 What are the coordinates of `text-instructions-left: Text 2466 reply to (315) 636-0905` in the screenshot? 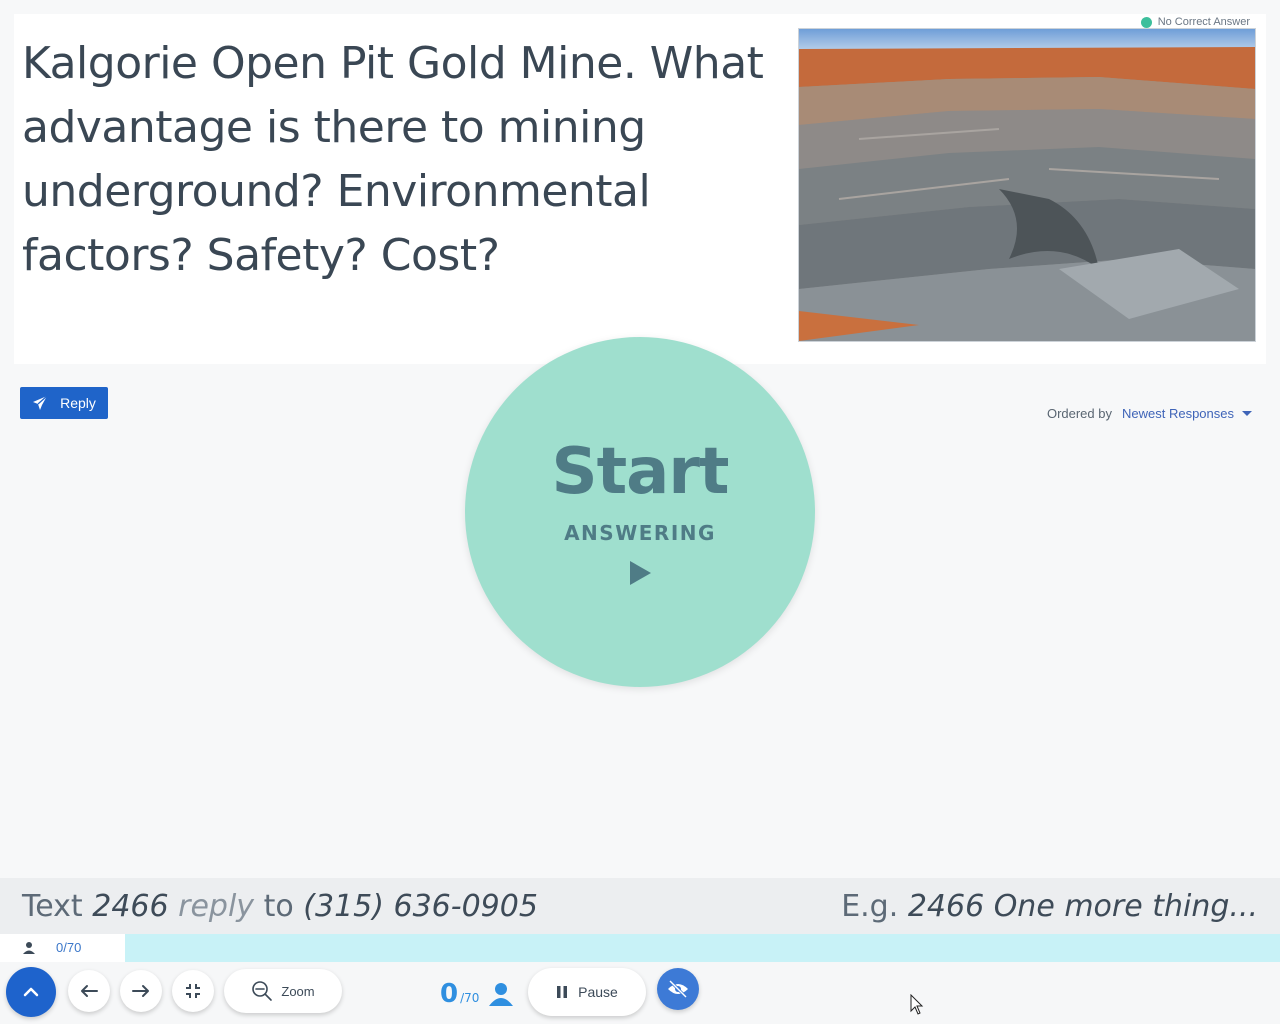 It's located at (280, 906).